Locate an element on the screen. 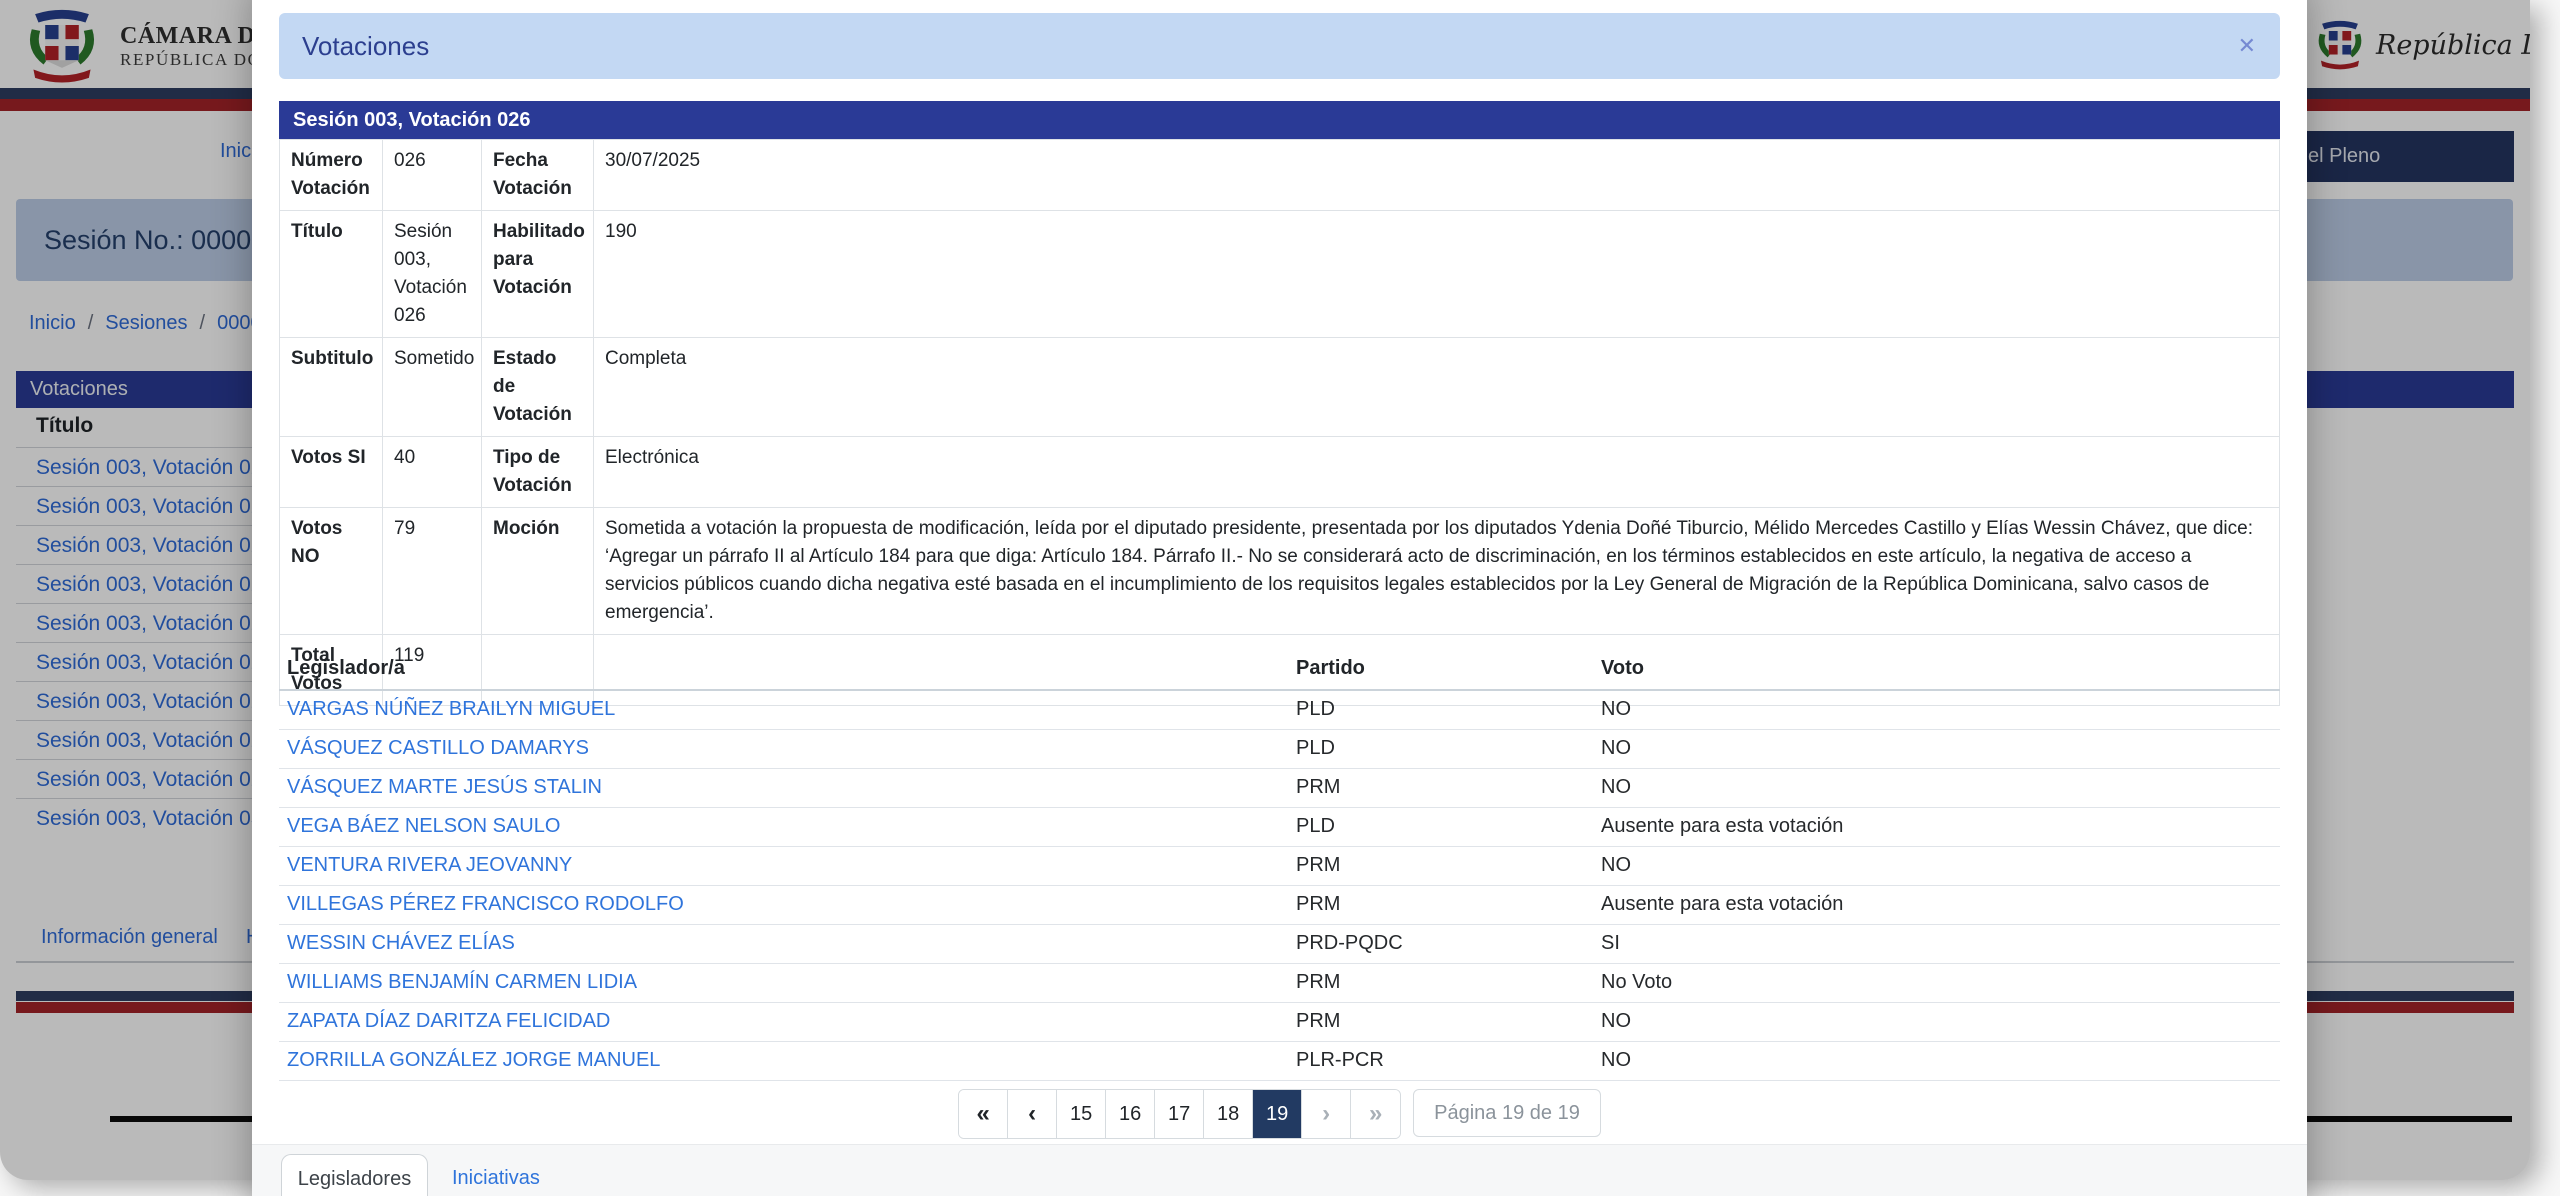  pagination: «‹ 15 16 17 18 19 ›» Página 19 de 19 is located at coordinates (1279, 1114).